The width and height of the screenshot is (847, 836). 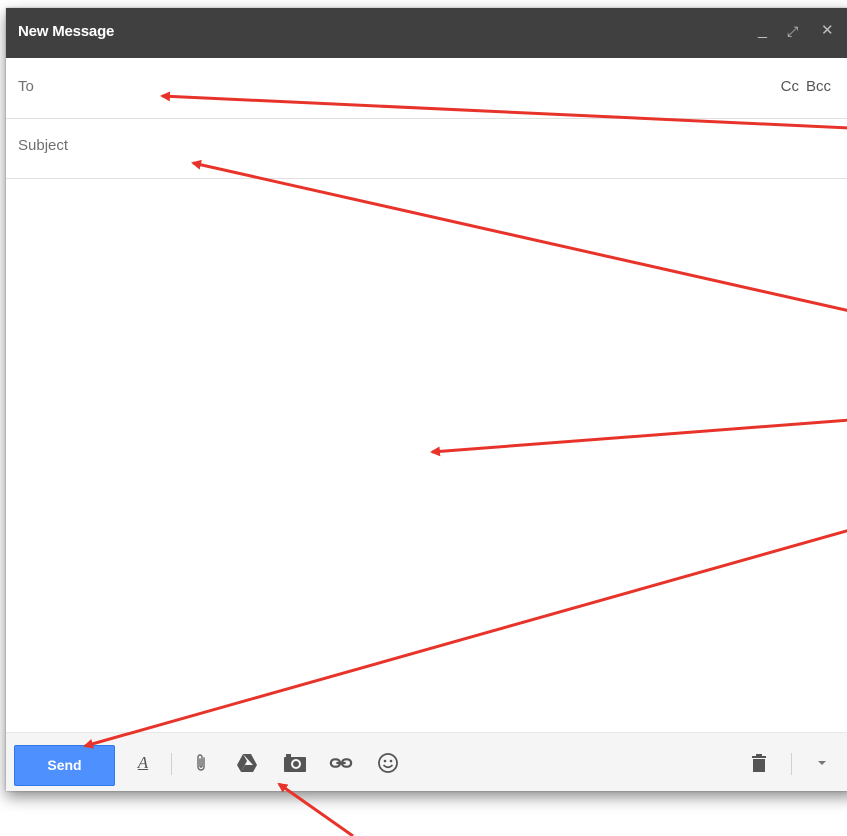 What do you see at coordinates (790, 86) in the screenshot?
I see `cc-link: Cc` at bounding box center [790, 86].